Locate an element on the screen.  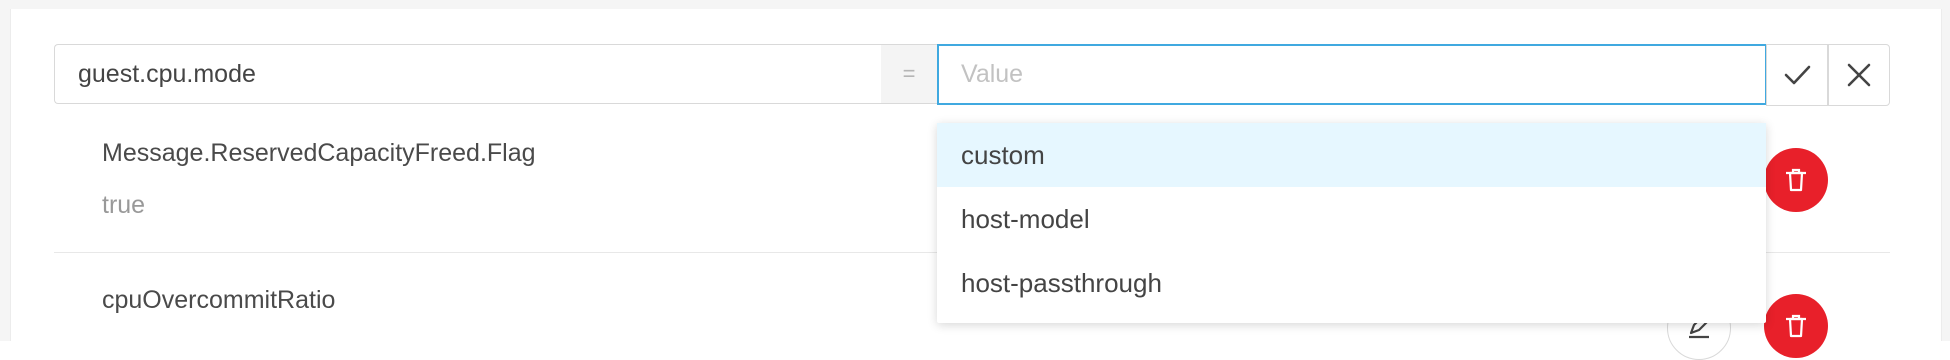
item-value-label: true is located at coordinates (124, 205).